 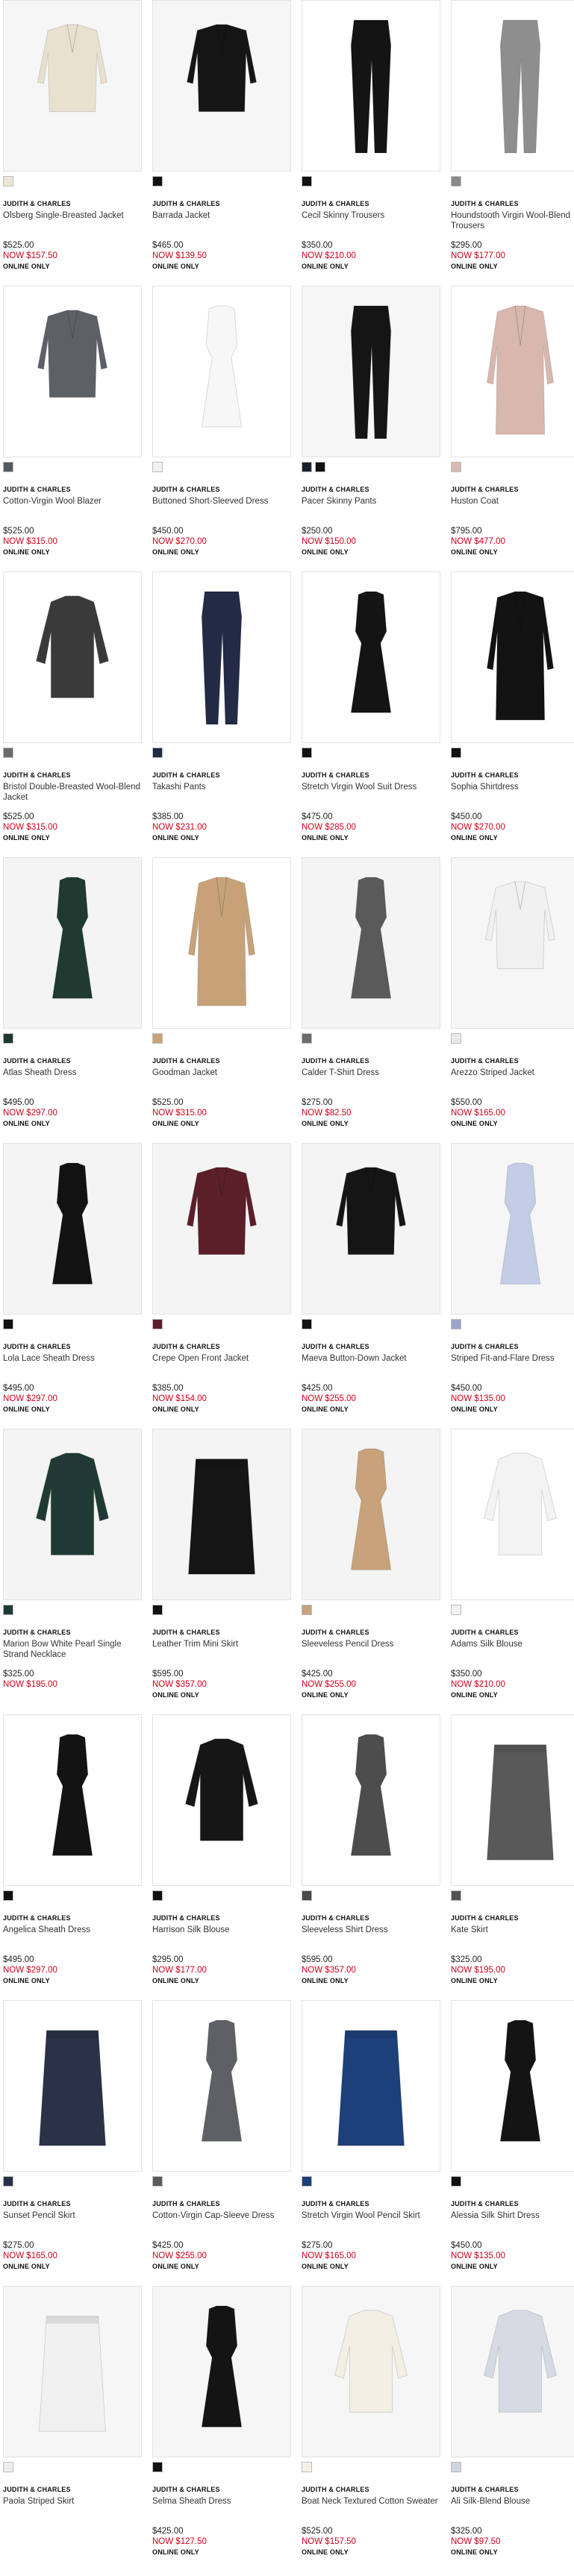 What do you see at coordinates (221, 1930) in the screenshot?
I see `product-name: Harrison Silk Blouse` at bounding box center [221, 1930].